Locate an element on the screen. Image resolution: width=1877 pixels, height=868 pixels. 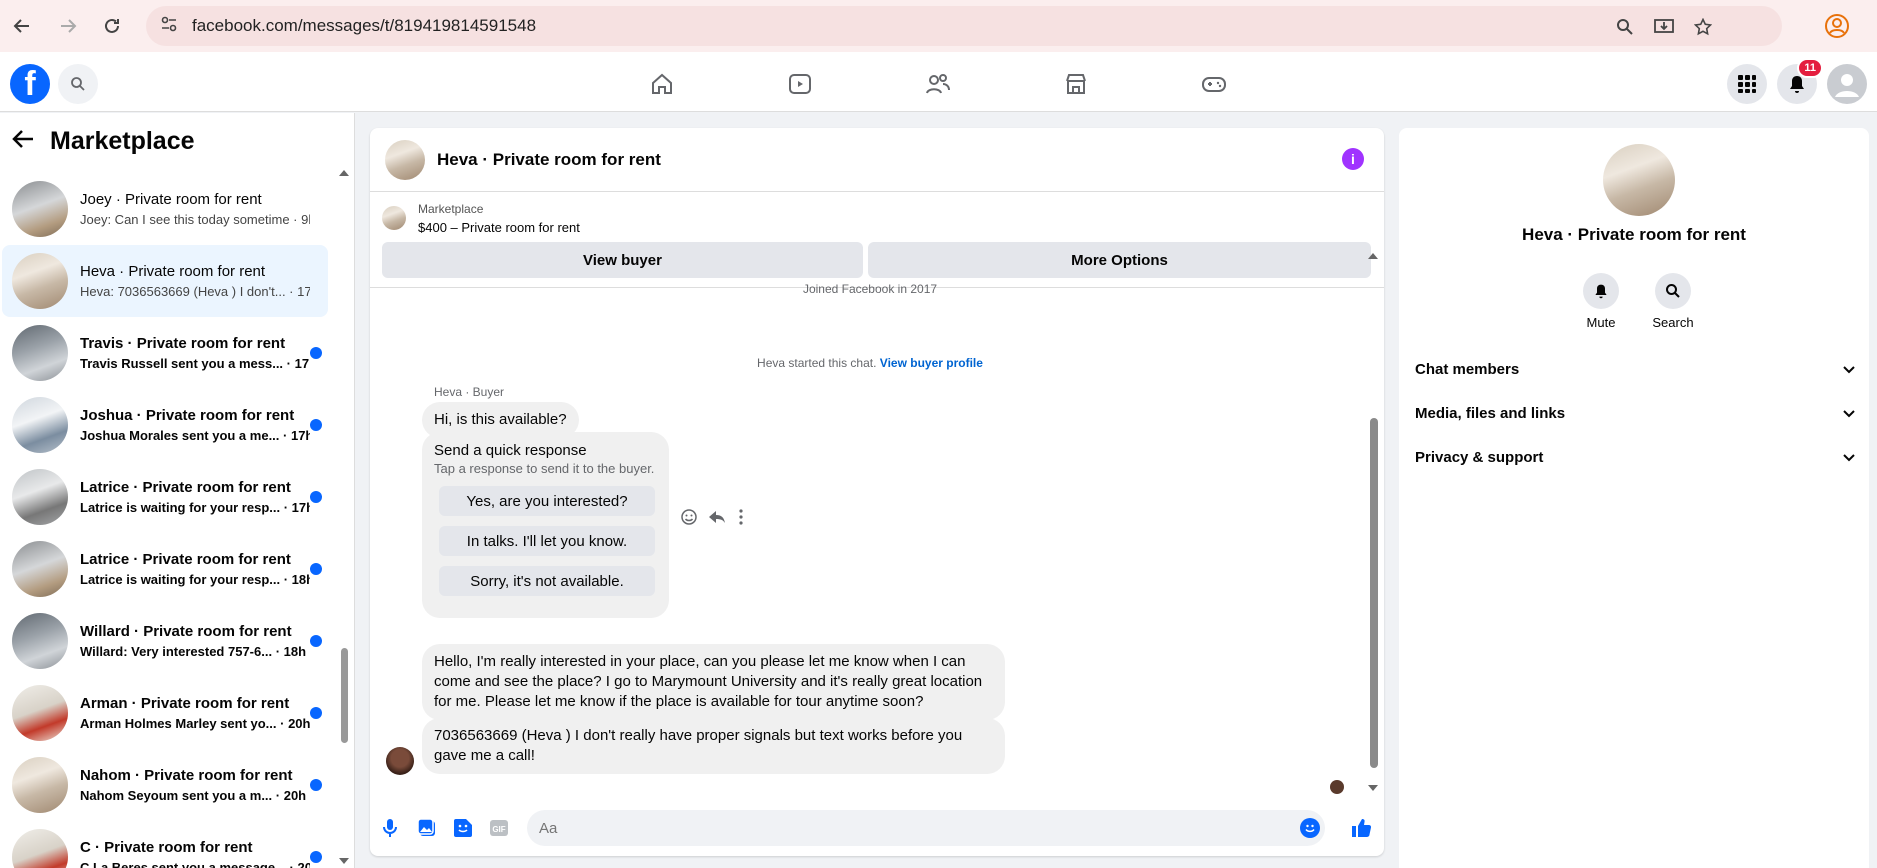
quick-response-option: Sorry, it's not available. is located at coordinates (547, 581).